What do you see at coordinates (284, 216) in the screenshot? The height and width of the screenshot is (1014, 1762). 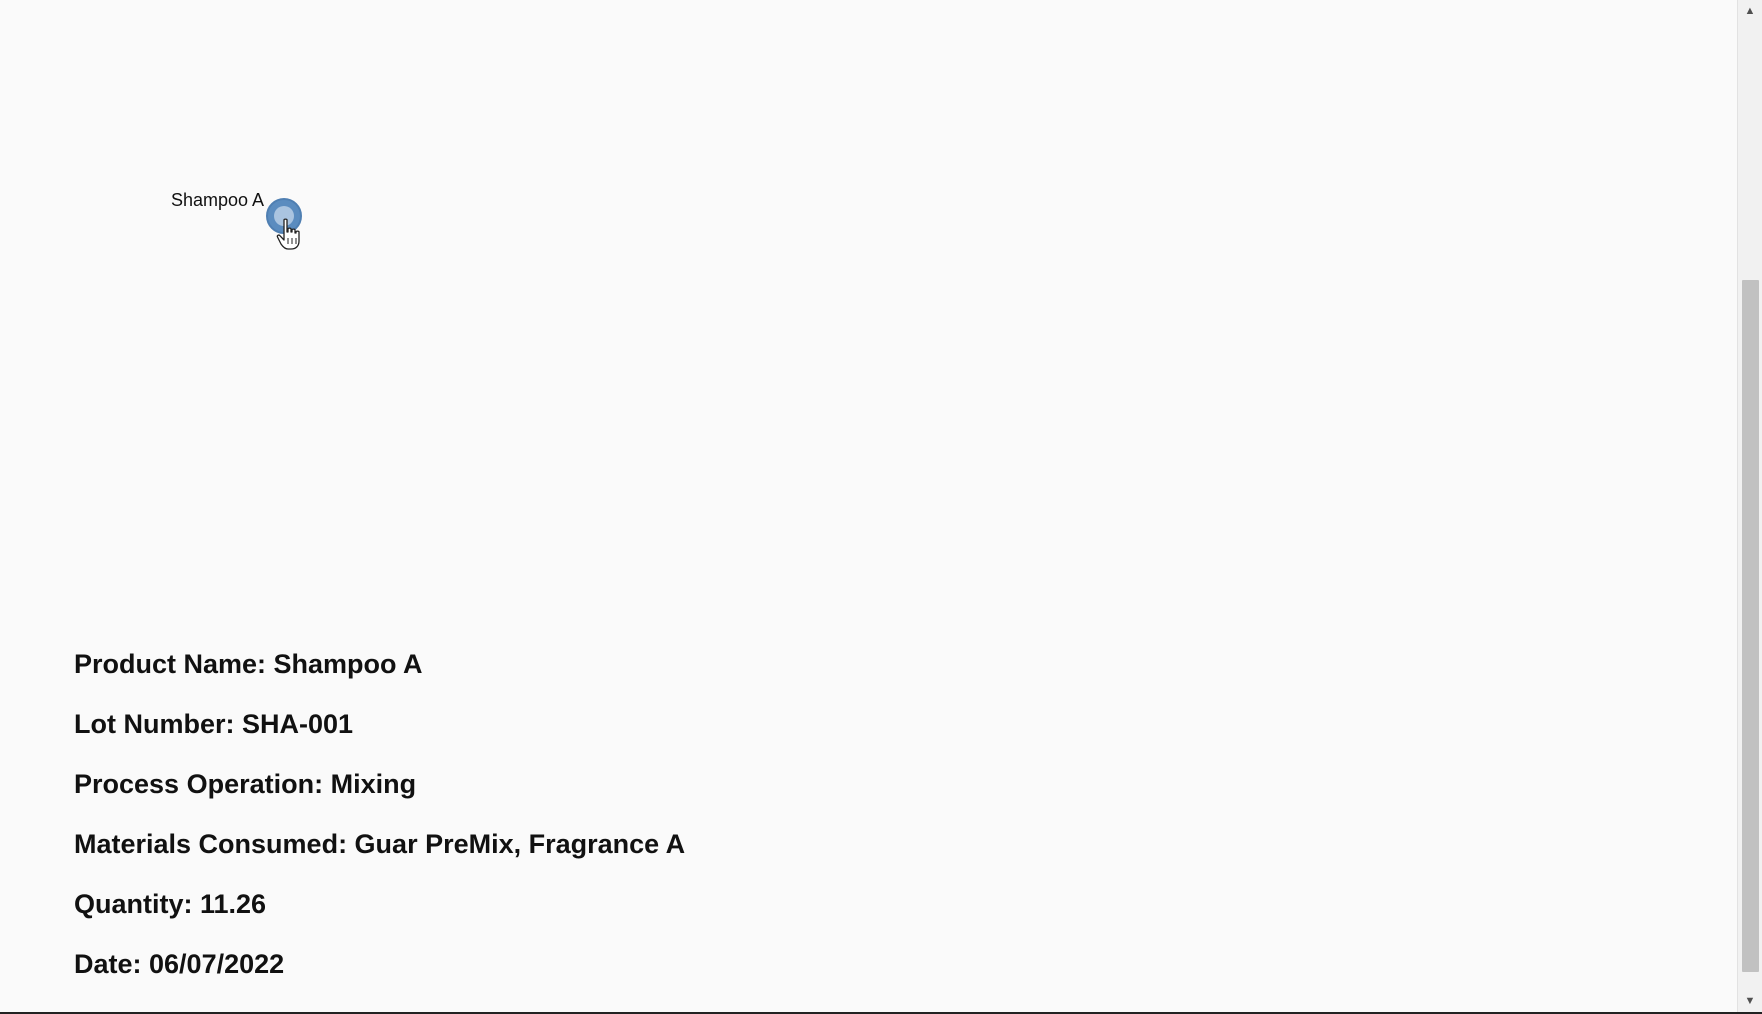 I see `product-node` at bounding box center [284, 216].